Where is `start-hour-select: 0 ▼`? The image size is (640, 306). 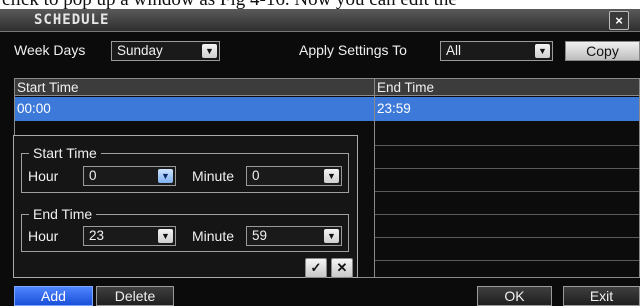 start-hour-select: 0 ▼ is located at coordinates (129, 176).